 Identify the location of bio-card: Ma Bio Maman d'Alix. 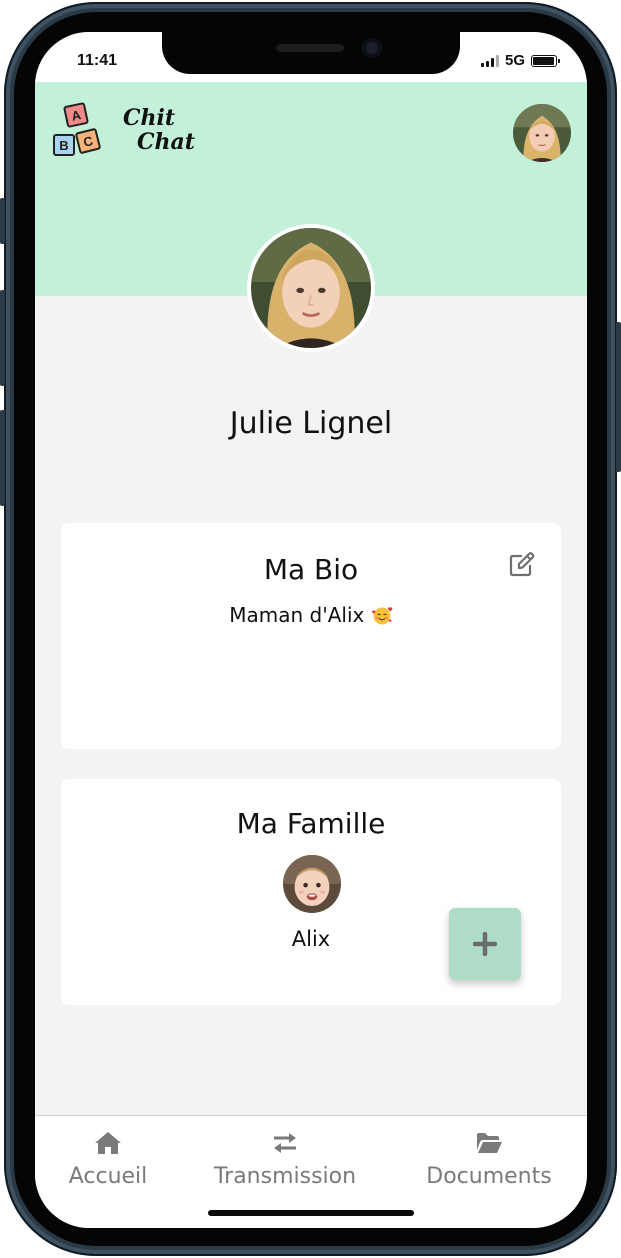
(311, 636).